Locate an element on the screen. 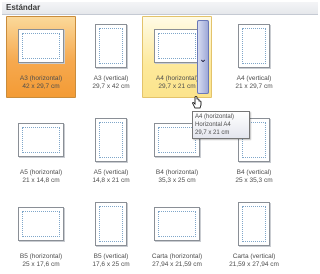  item-size: 42 x 29,7 cm is located at coordinates (41, 86).